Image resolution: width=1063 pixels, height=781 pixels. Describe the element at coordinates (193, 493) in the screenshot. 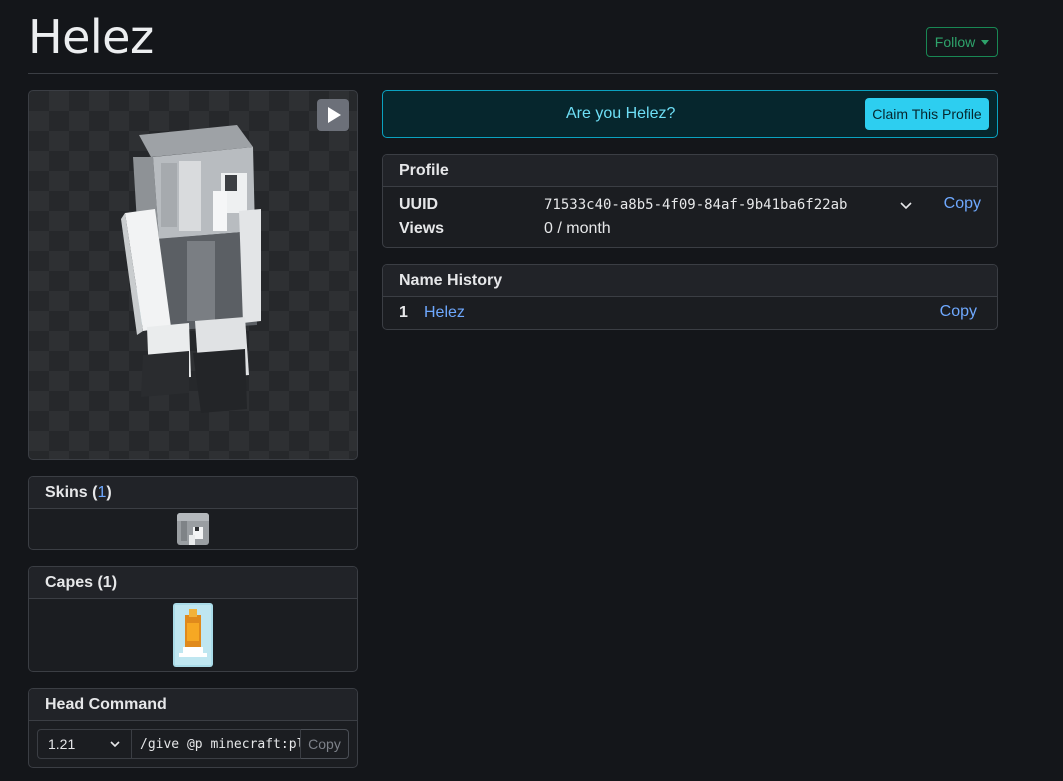

I see `skins-card-header: Skins (1)` at that location.